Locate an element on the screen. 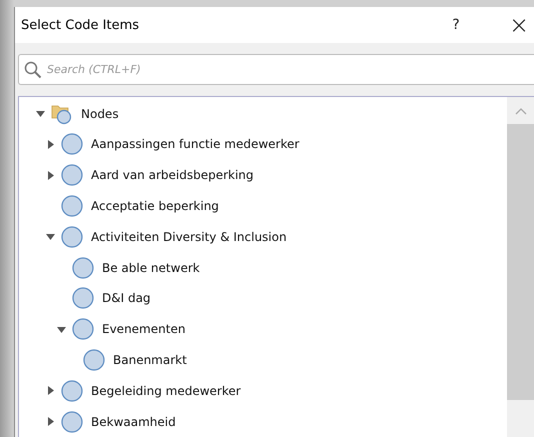 Image resolution: width=534 pixels, height=437 pixels. search-field: Search (CTRL+F) is located at coordinates (276, 70).